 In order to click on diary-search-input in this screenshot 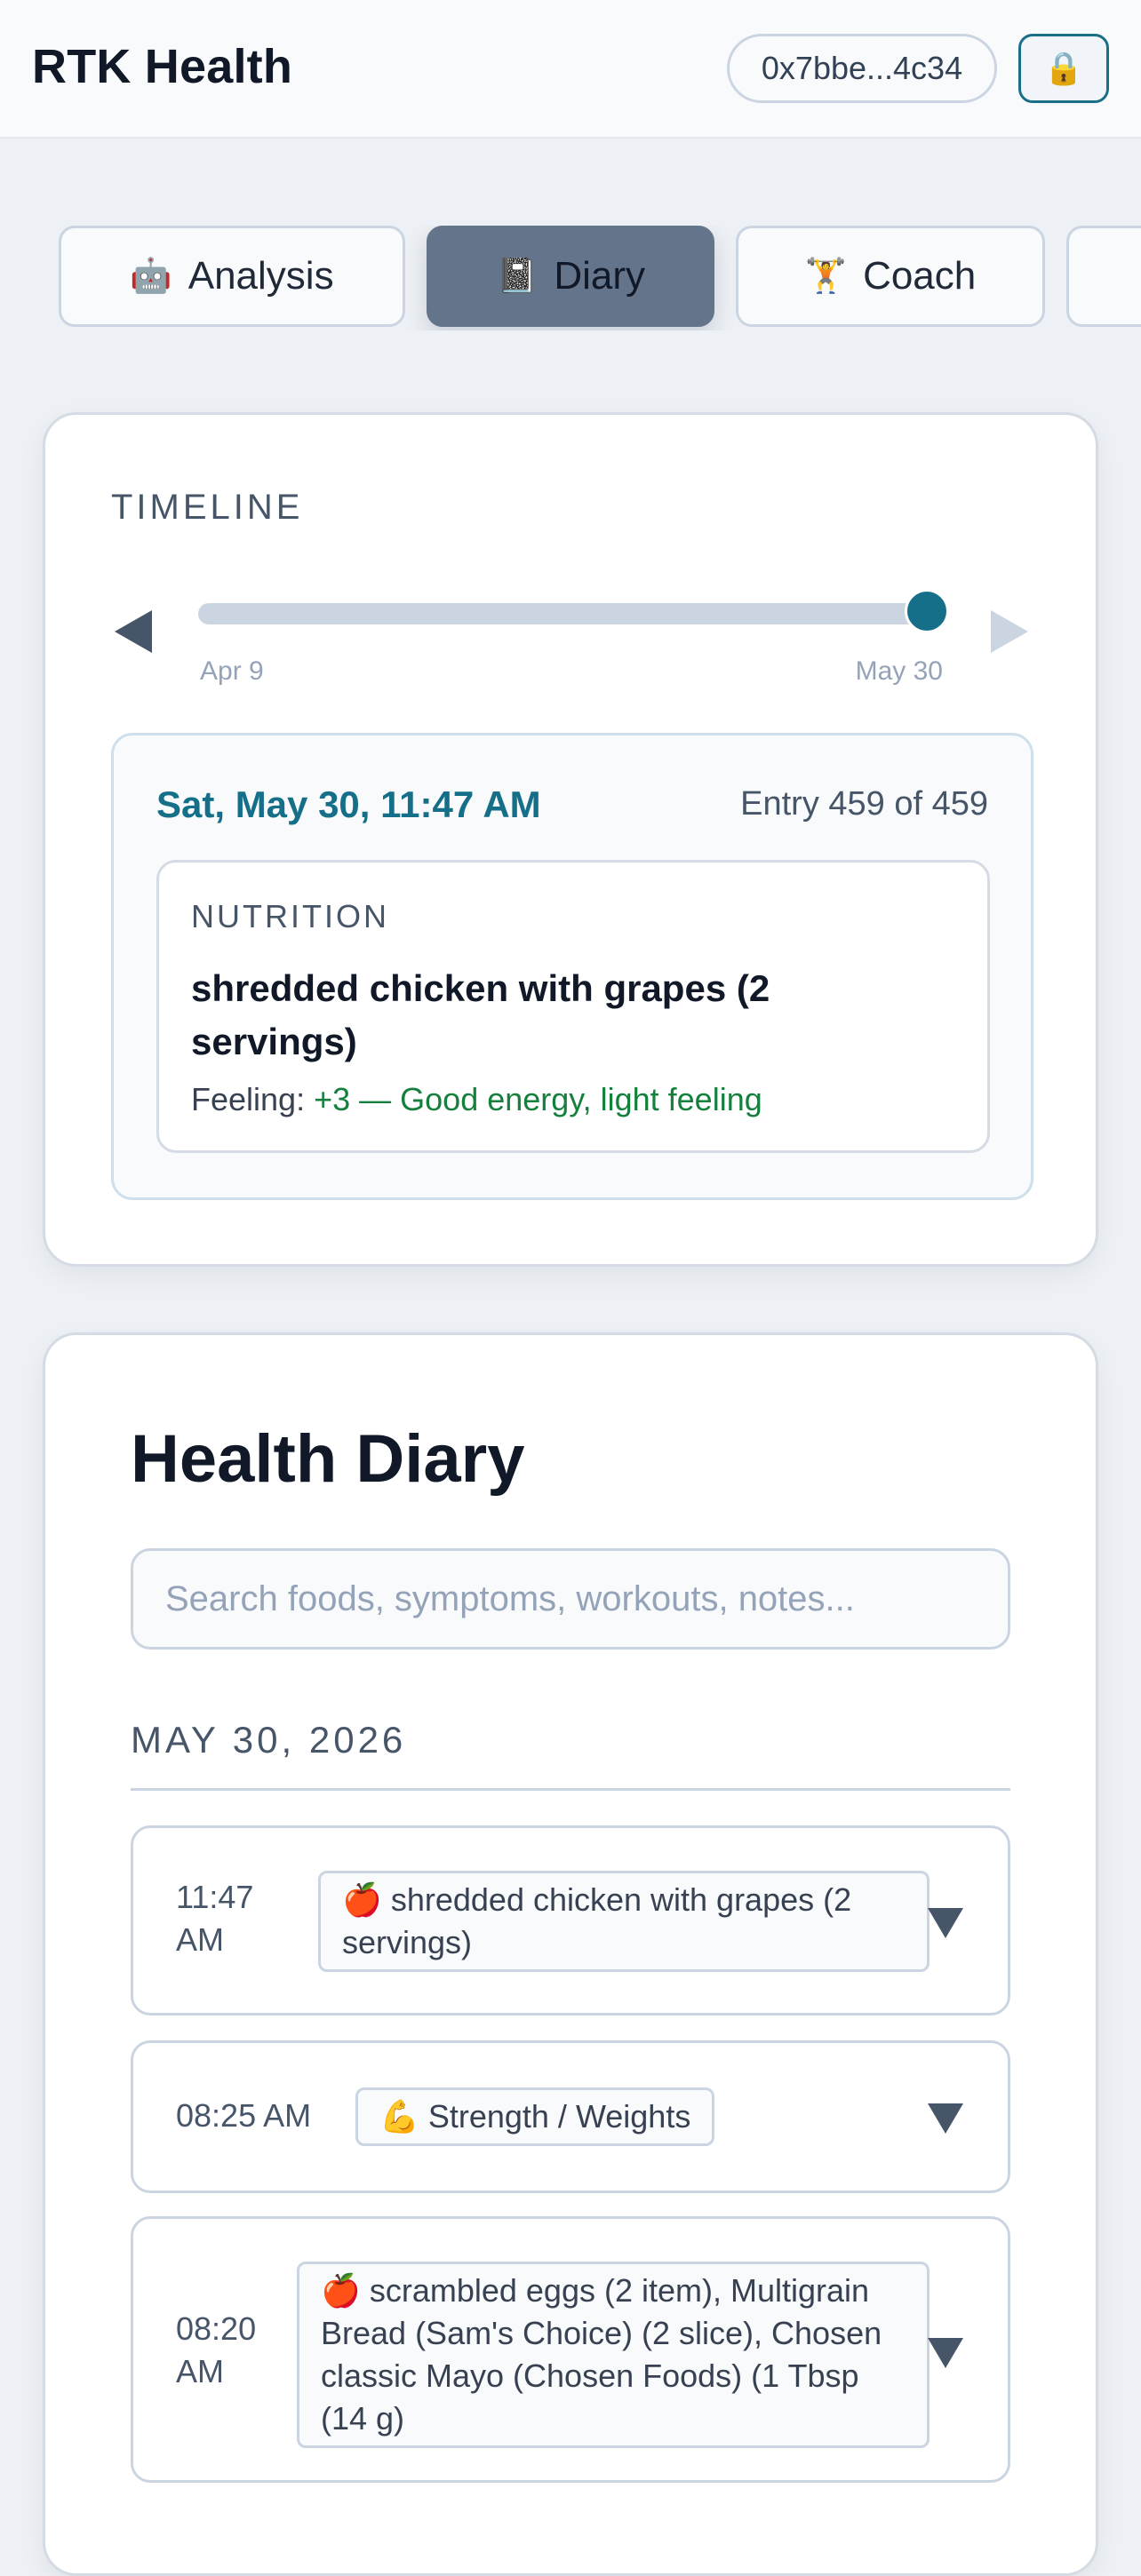, I will do `click(570, 1599)`.